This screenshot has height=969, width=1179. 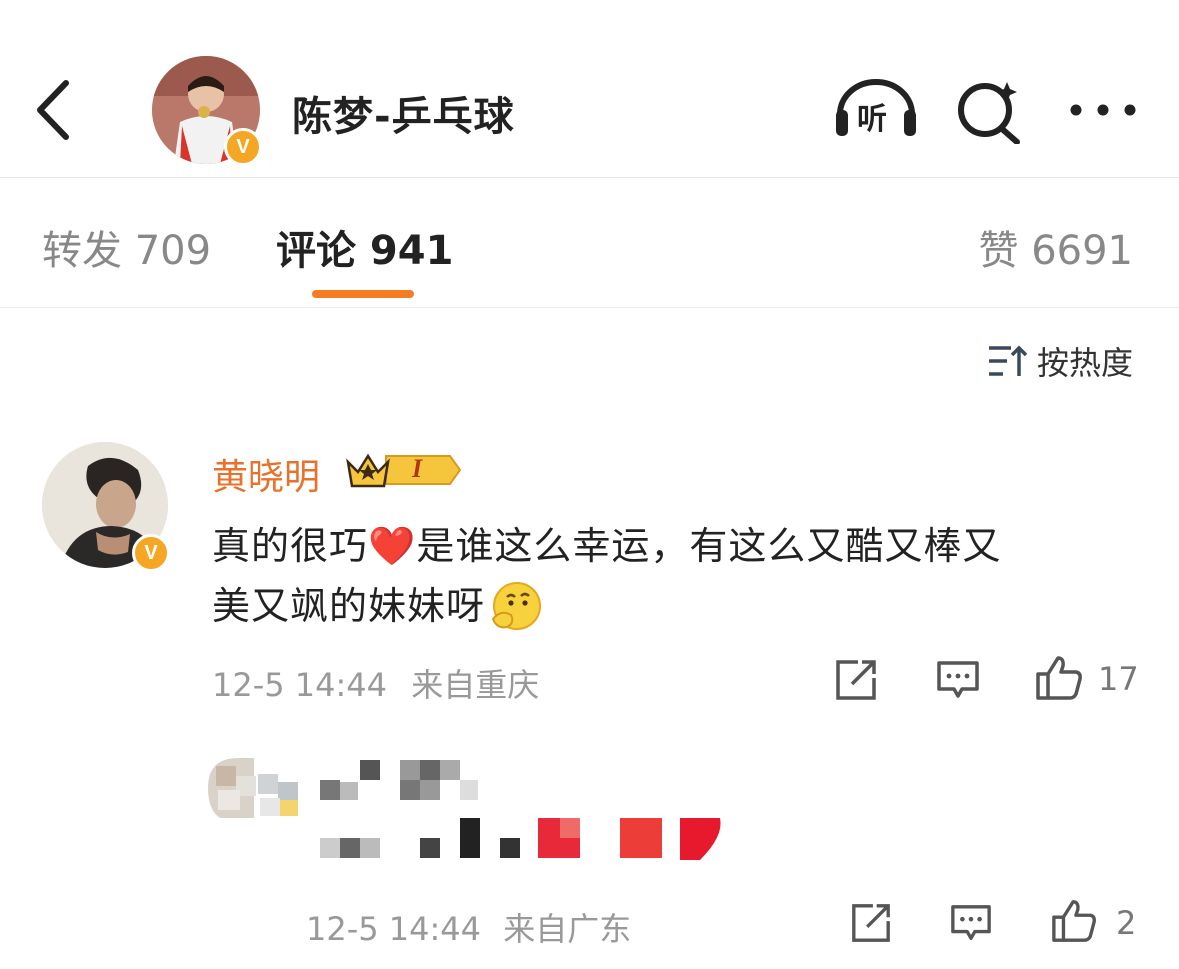 What do you see at coordinates (349, 606) in the screenshot?
I see `comment-text-line-2: 美又飒的妹妹呀` at bounding box center [349, 606].